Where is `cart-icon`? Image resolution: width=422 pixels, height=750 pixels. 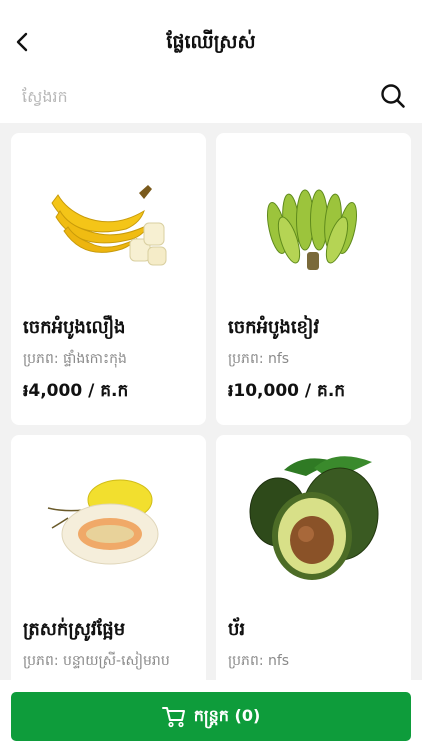
cart-icon is located at coordinates (173, 716).